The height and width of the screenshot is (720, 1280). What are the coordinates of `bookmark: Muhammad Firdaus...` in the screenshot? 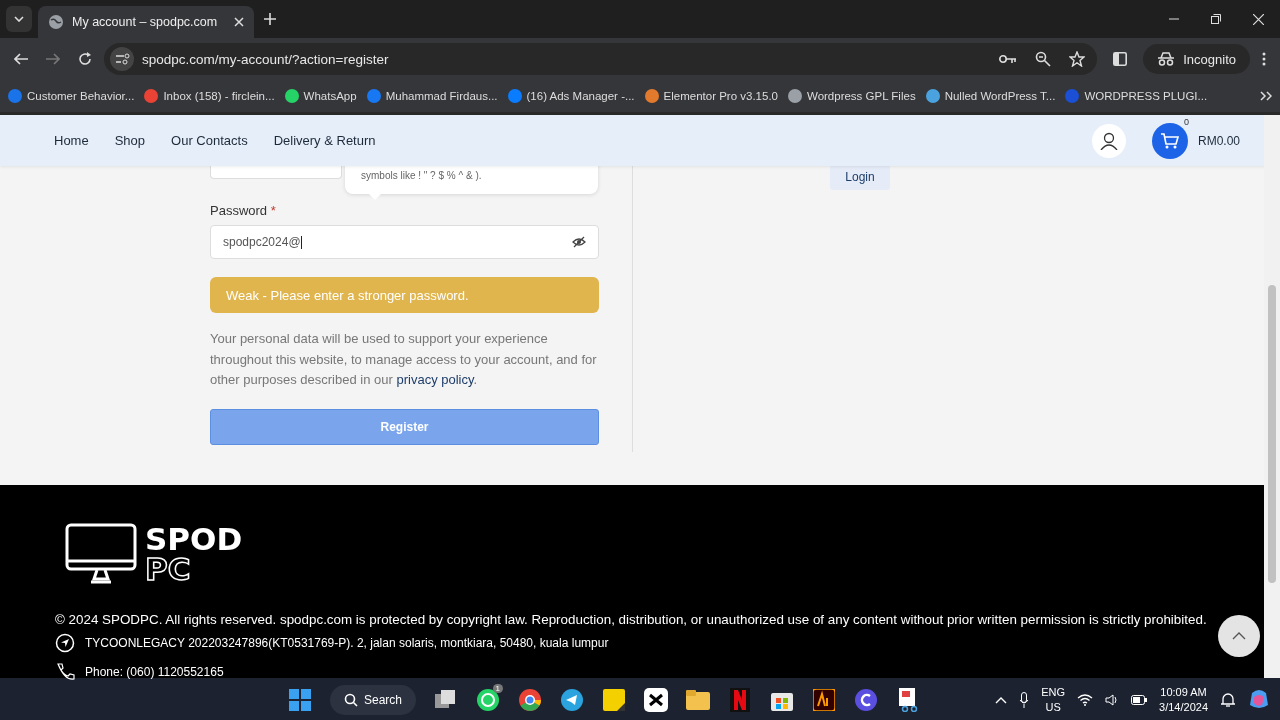 It's located at (432, 96).